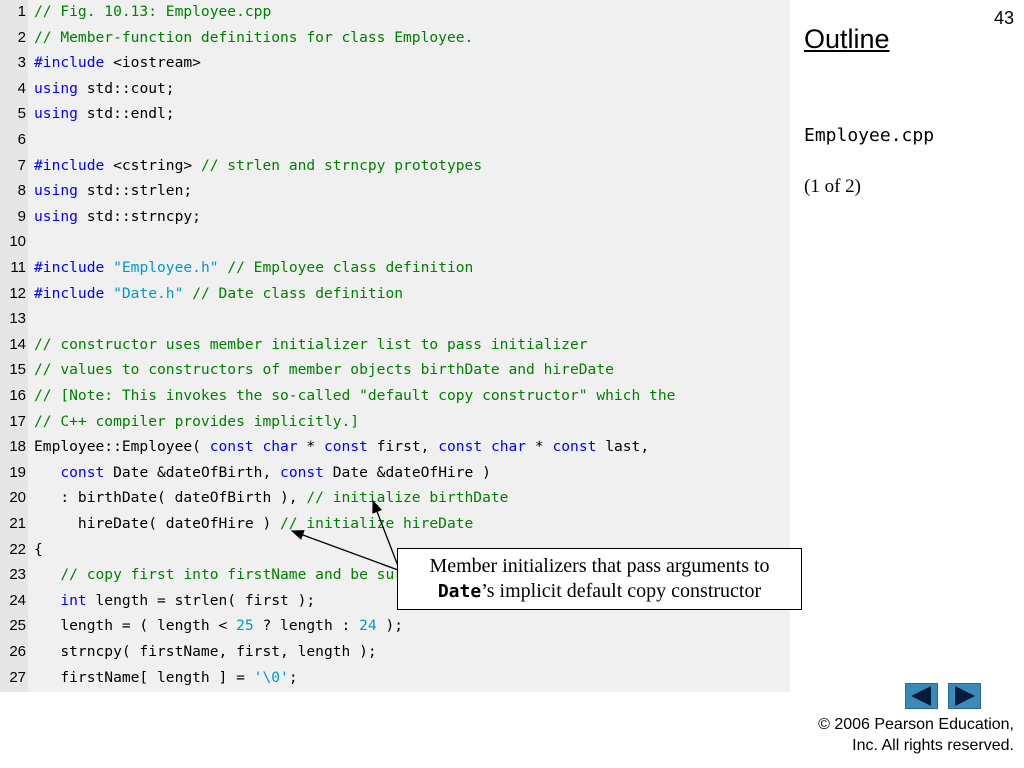  Describe the element at coordinates (104, 88) in the screenshot. I see `code-text: using std::cout;` at that location.